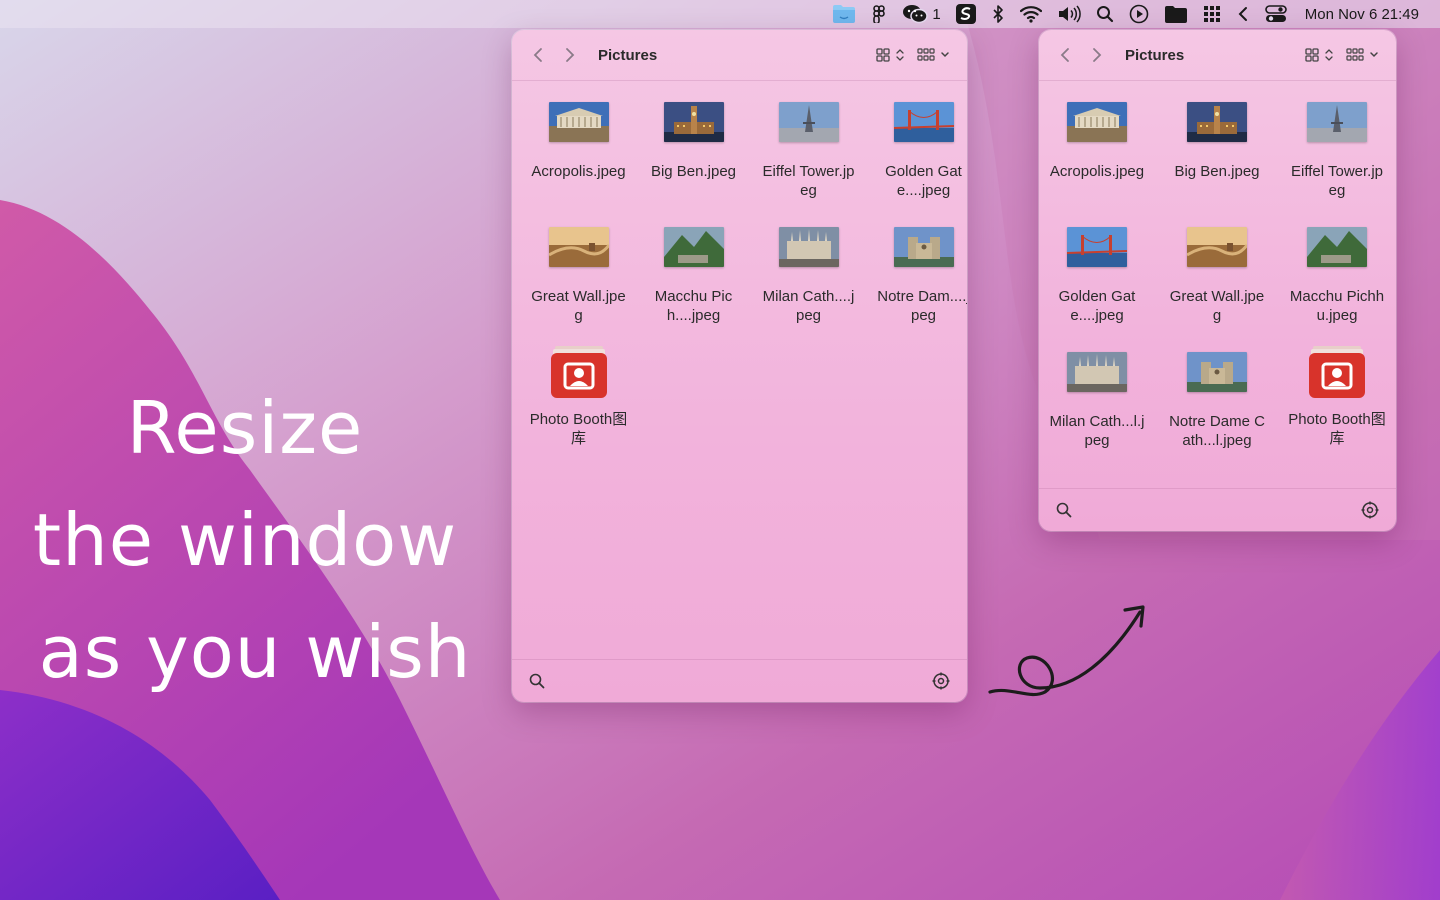 The height and width of the screenshot is (900, 1440). What do you see at coordinates (879, 14) in the screenshot?
I see `figma-icon` at bounding box center [879, 14].